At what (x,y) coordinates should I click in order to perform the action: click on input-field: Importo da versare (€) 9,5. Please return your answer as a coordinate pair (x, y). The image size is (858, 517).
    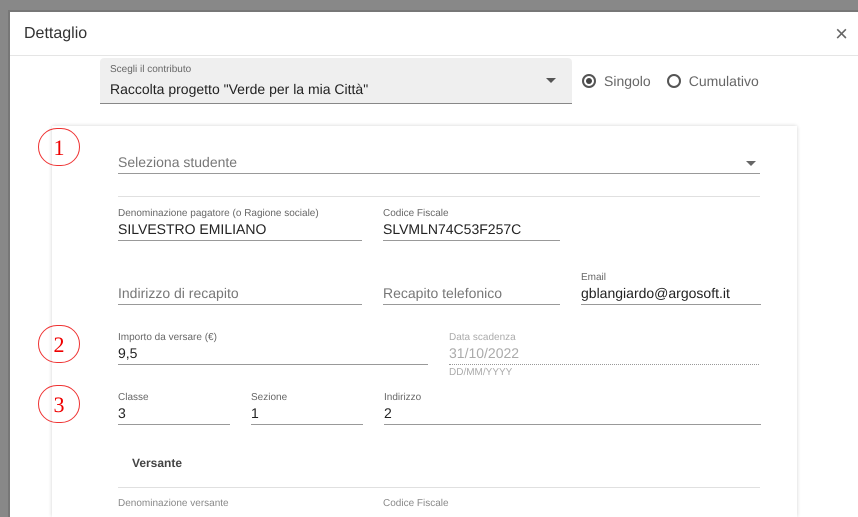
    Looking at the image, I should click on (273, 355).